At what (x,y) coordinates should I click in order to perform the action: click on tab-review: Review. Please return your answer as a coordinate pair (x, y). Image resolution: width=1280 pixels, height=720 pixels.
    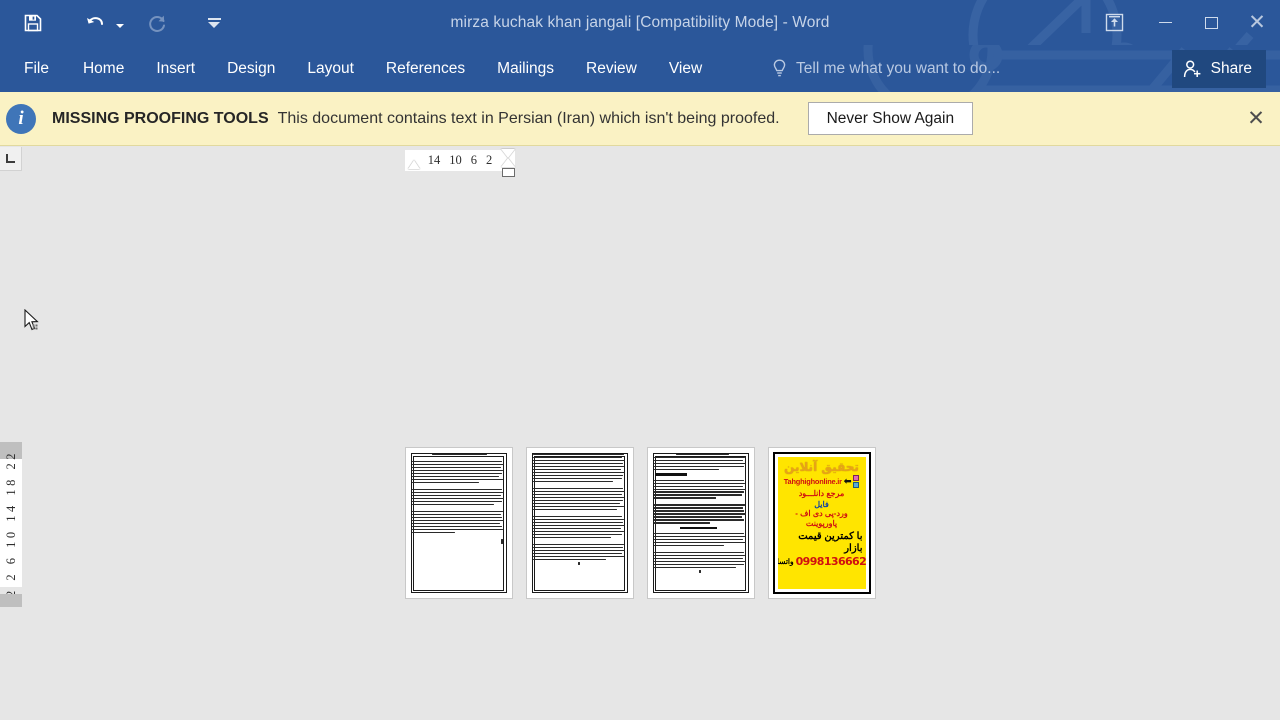
    Looking at the image, I should click on (611, 68).